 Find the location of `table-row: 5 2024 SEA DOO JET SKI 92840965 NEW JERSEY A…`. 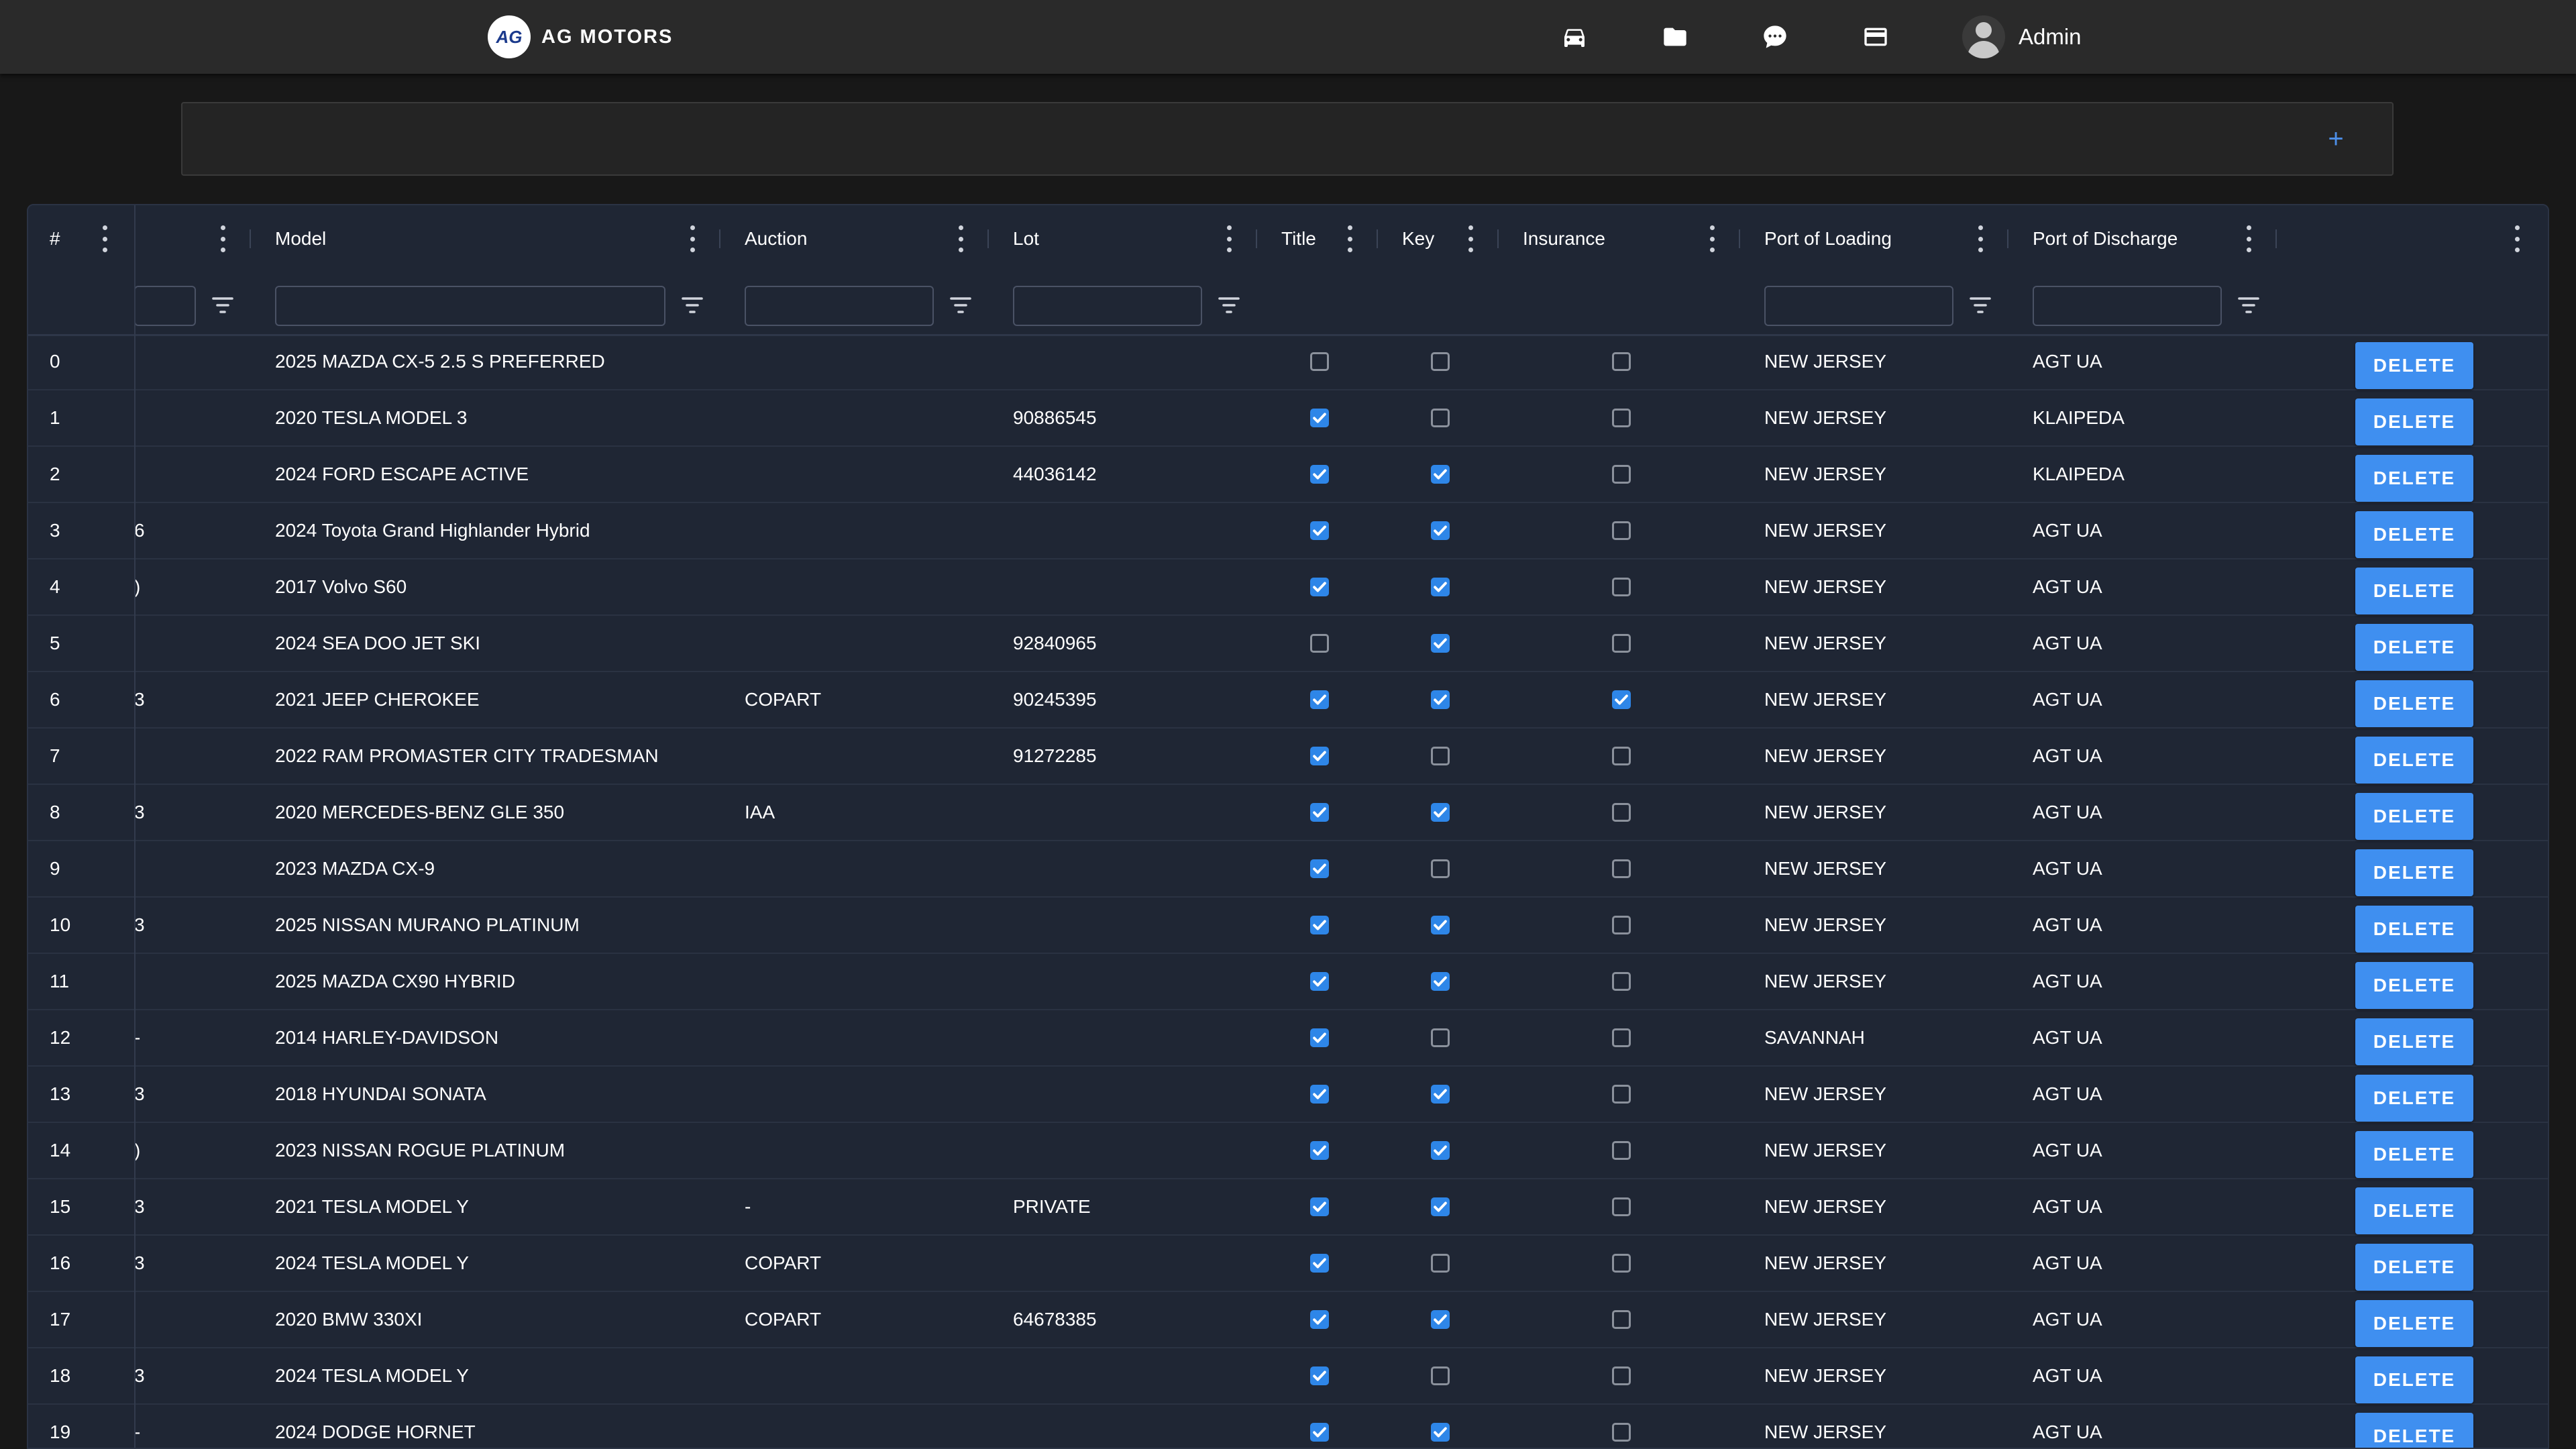

table-row: 5 2024 SEA DOO JET SKI 92840965 NEW JERSEY A… is located at coordinates (1288, 644).